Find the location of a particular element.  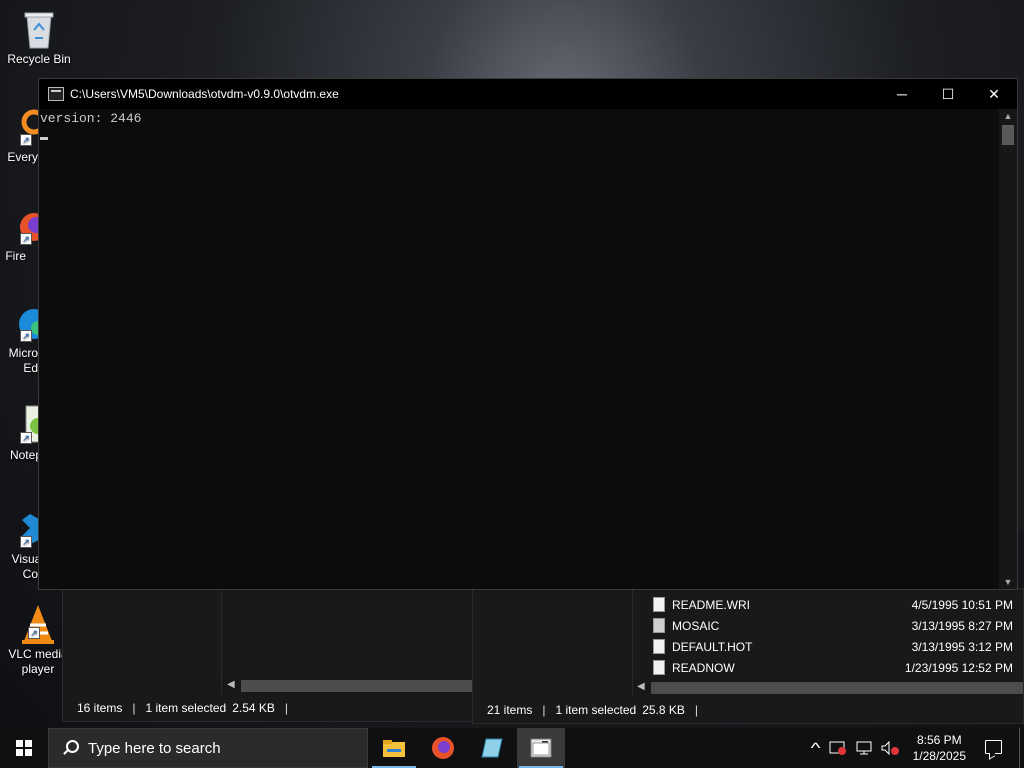

taskbar: Type here to search ^ 8:56 PM 1/28/2025 is located at coordinates (512, 748).